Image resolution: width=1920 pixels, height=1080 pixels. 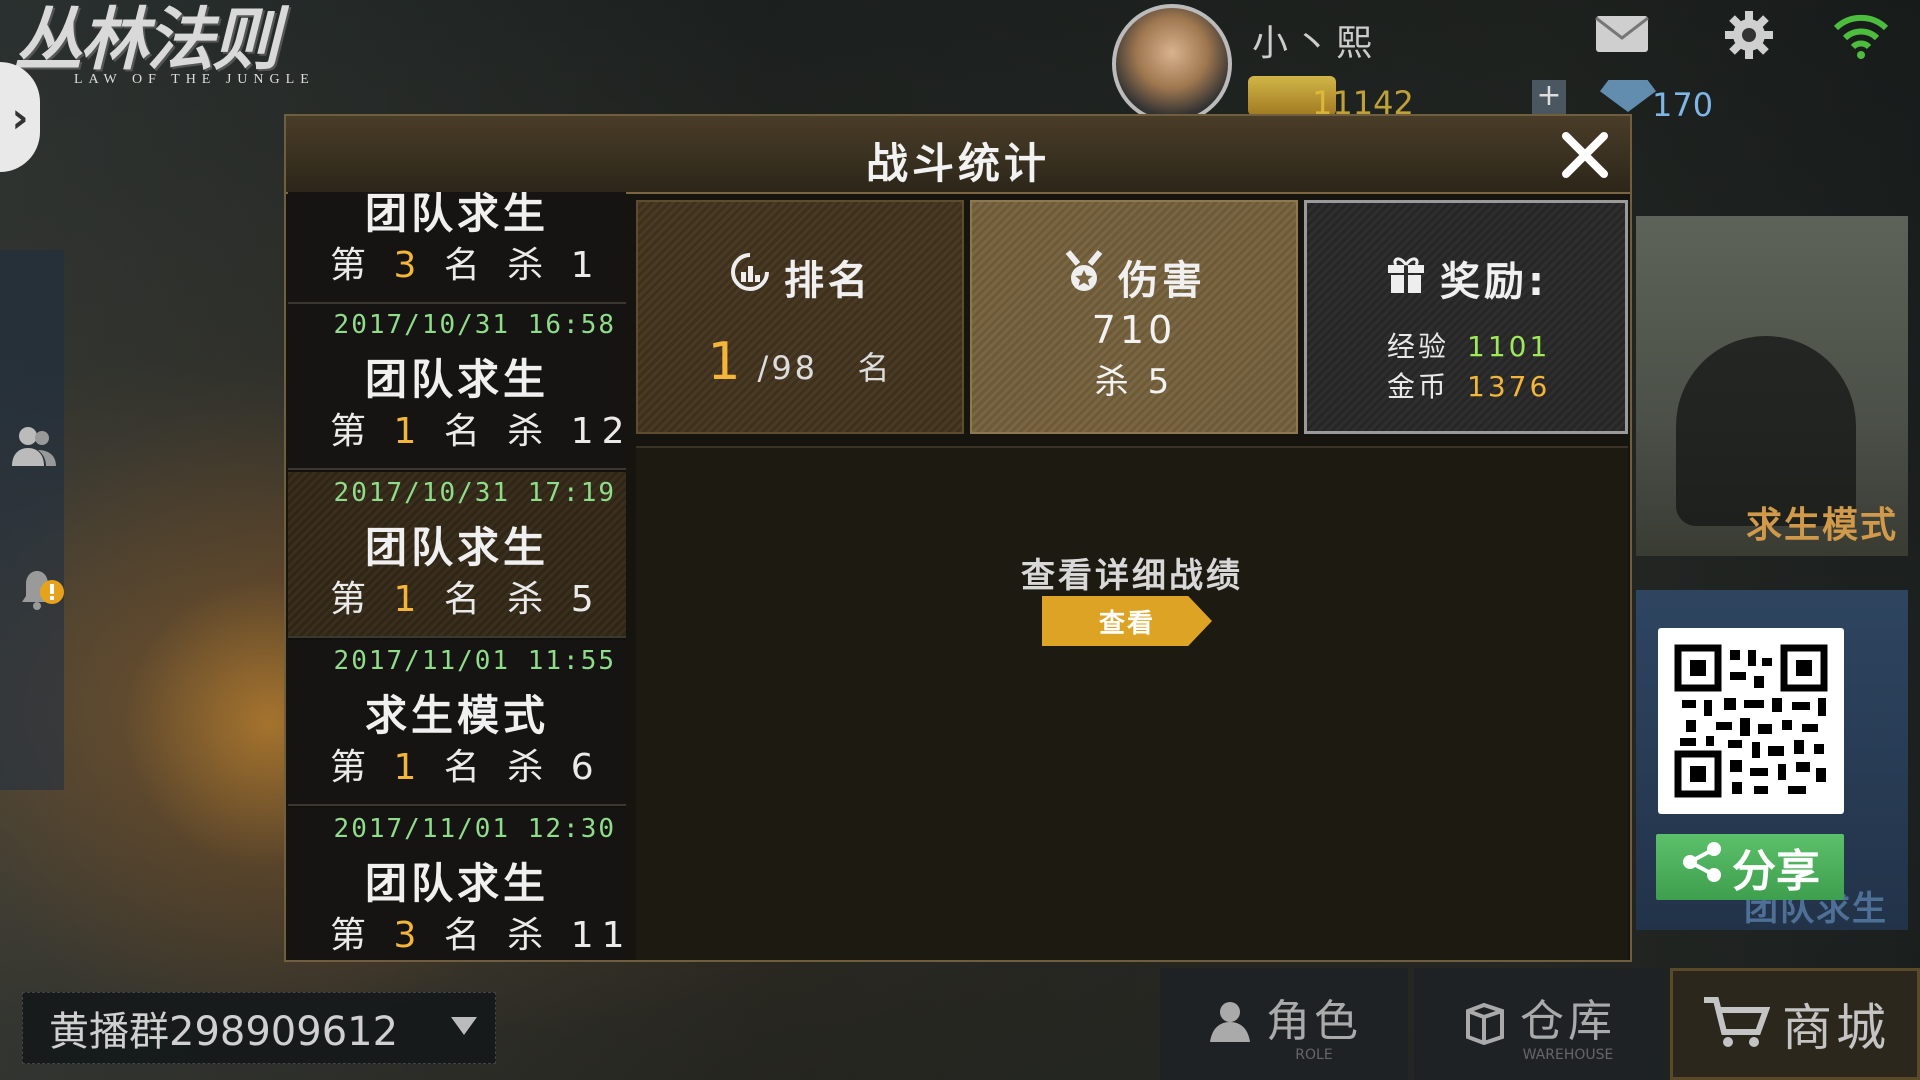 I want to click on reward-card-title: 奖励:, so click(x=1494, y=282).